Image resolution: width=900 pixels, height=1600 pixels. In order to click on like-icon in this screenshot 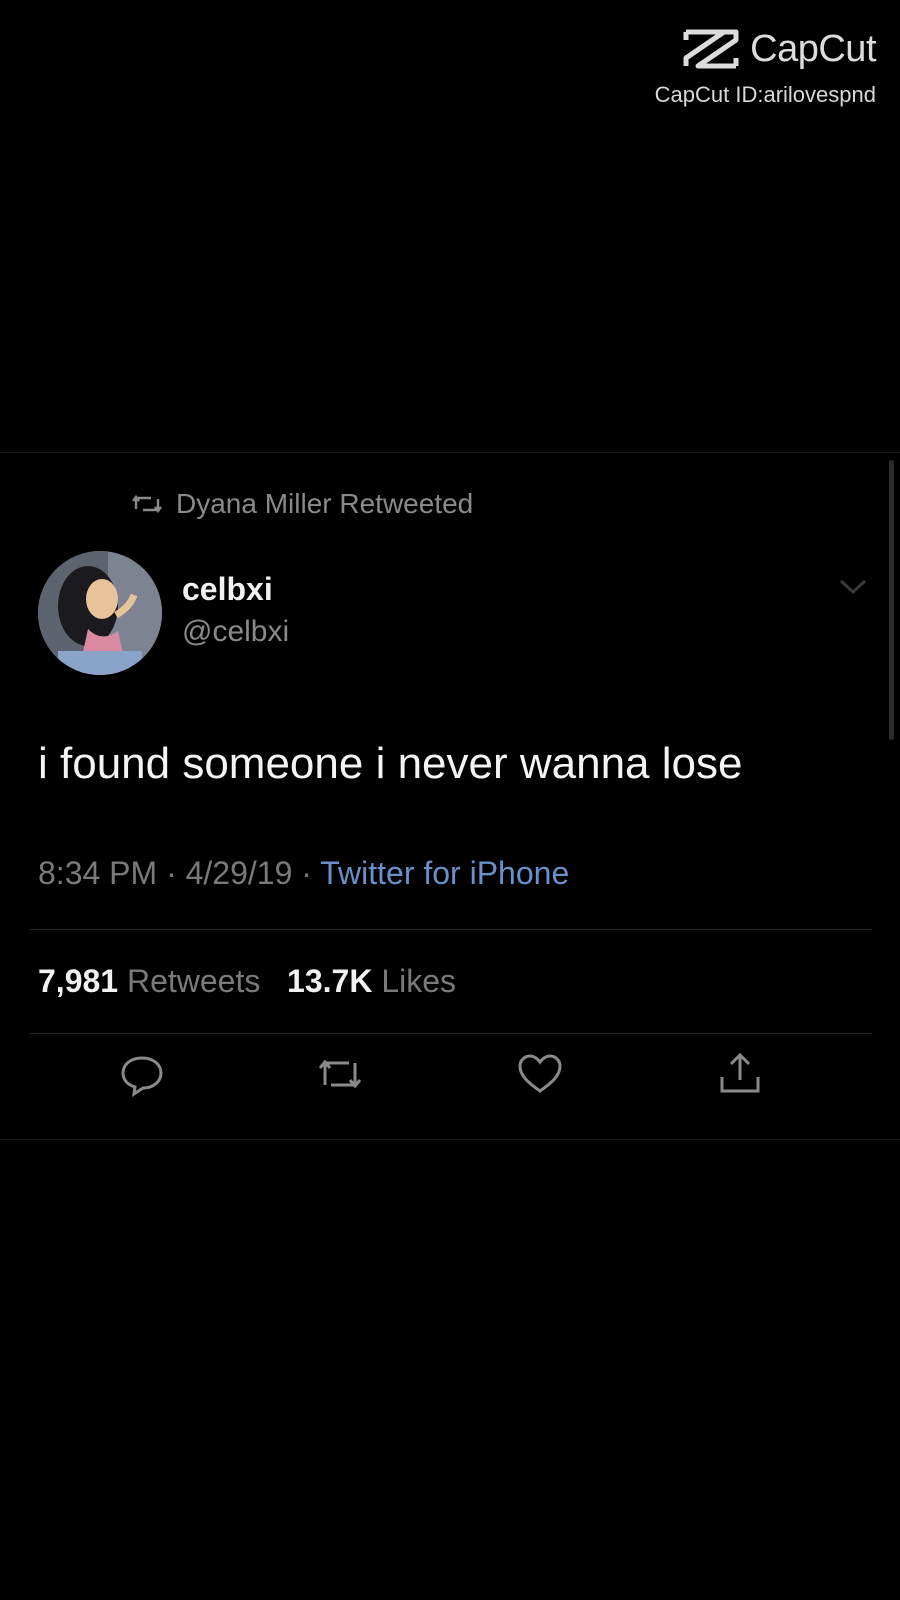, I will do `click(540, 1073)`.